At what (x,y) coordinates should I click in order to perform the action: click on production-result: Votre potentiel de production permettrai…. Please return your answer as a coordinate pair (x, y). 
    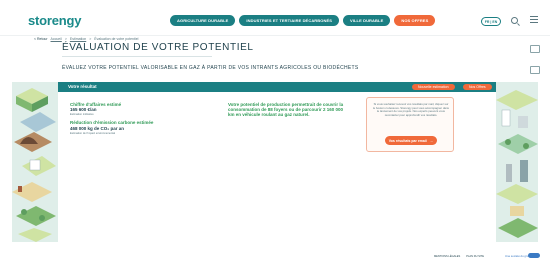
    Looking at the image, I should click on (288, 110).